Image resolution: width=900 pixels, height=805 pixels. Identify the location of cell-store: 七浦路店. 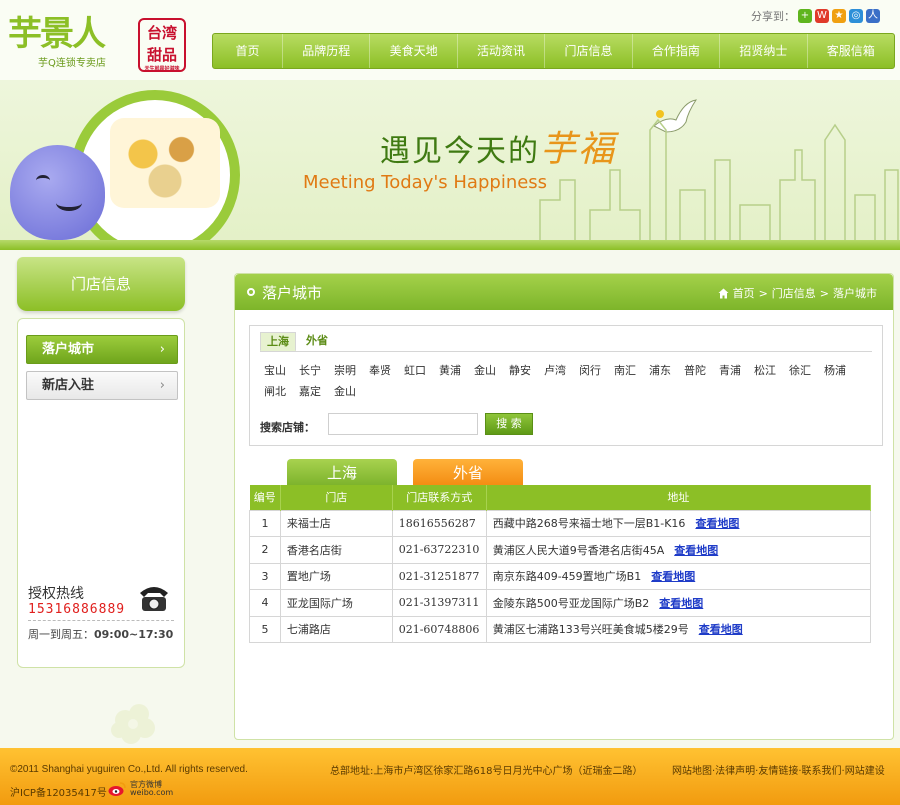
(336, 629).